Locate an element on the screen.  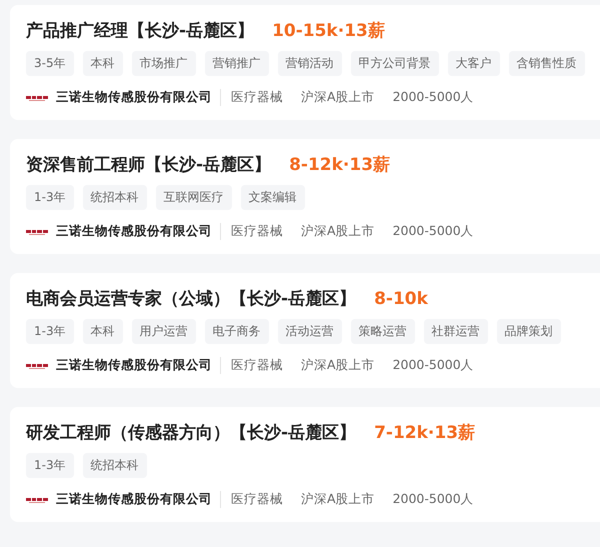
job-tag: 用户运营 is located at coordinates (164, 331).